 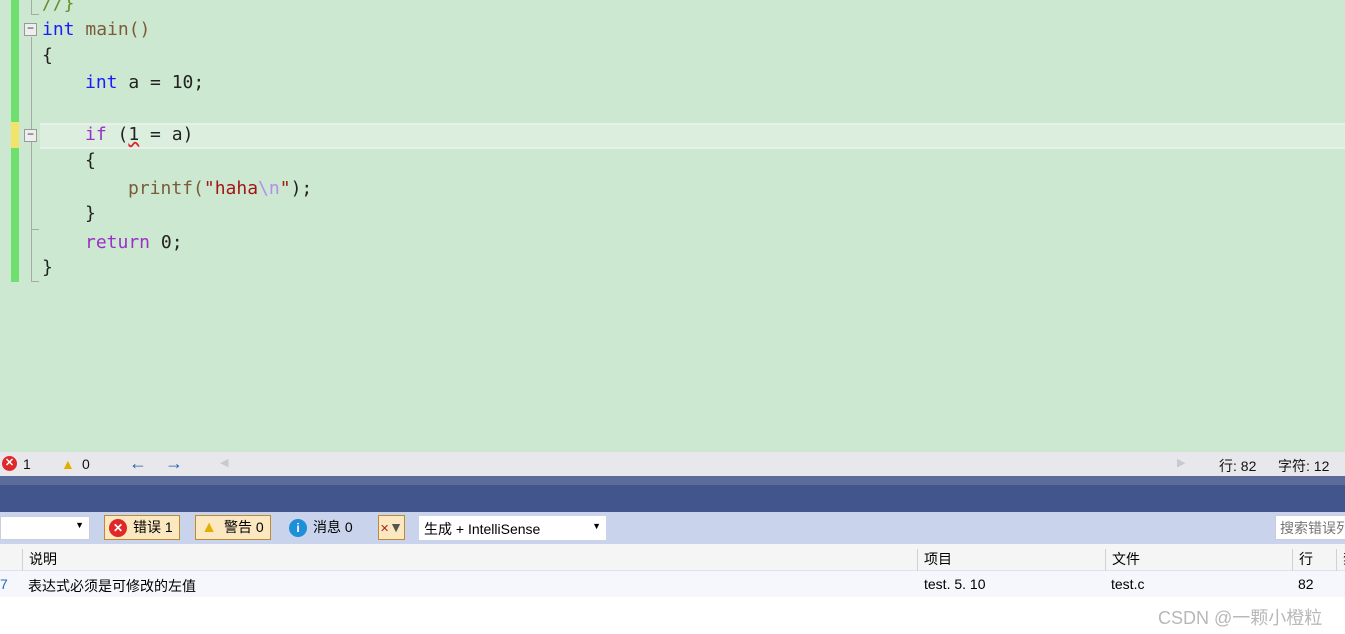 What do you see at coordinates (1310, 527) in the screenshot?
I see `search-error-list-input` at bounding box center [1310, 527].